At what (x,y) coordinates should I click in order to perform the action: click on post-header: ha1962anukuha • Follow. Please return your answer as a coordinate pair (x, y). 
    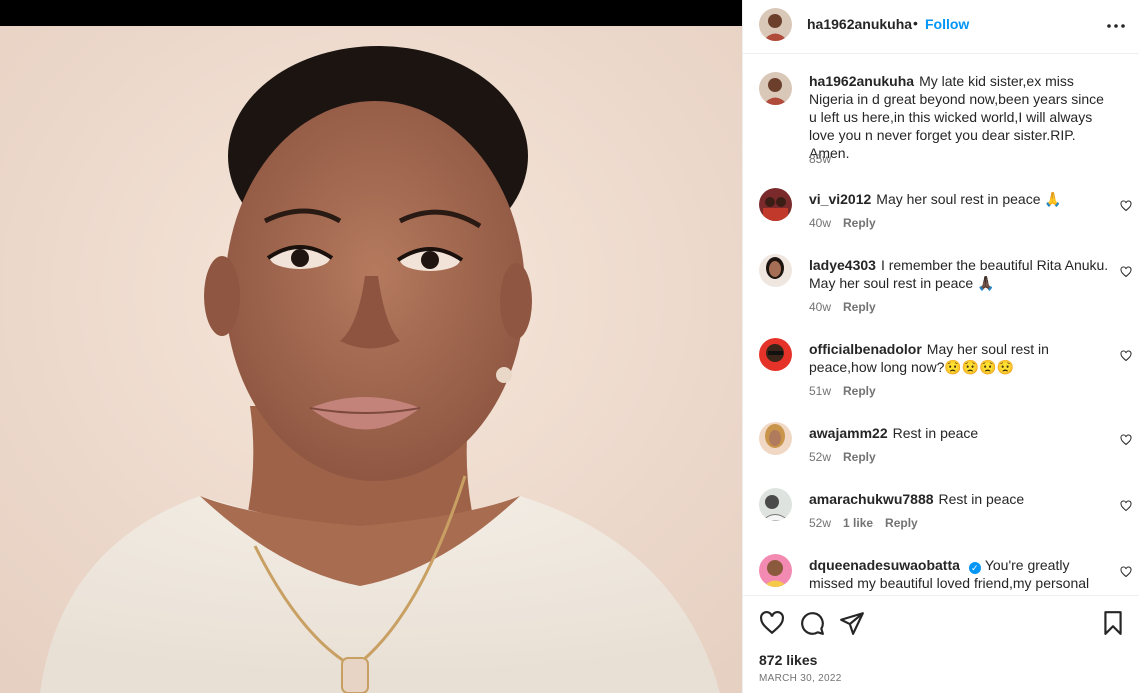
    Looking at the image, I should click on (941, 27).